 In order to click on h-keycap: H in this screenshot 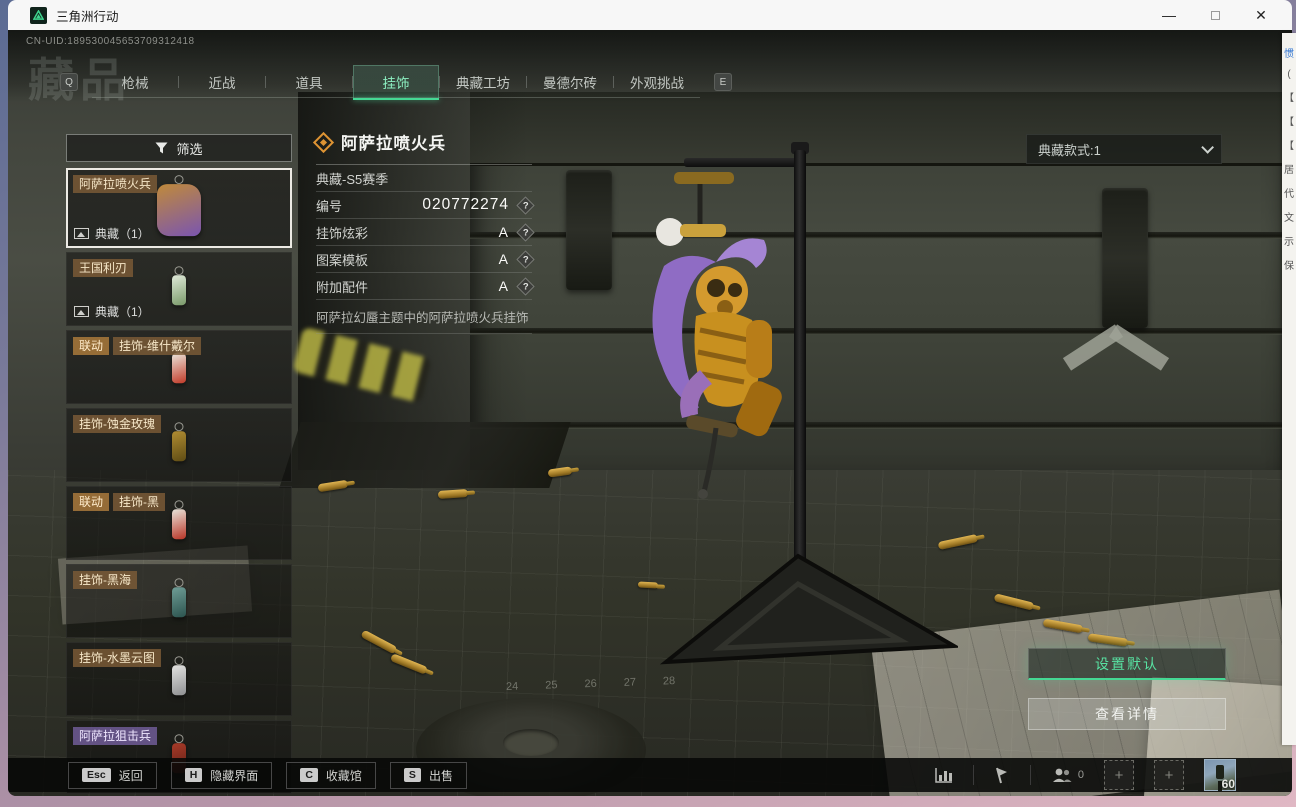, I will do `click(193, 775)`.